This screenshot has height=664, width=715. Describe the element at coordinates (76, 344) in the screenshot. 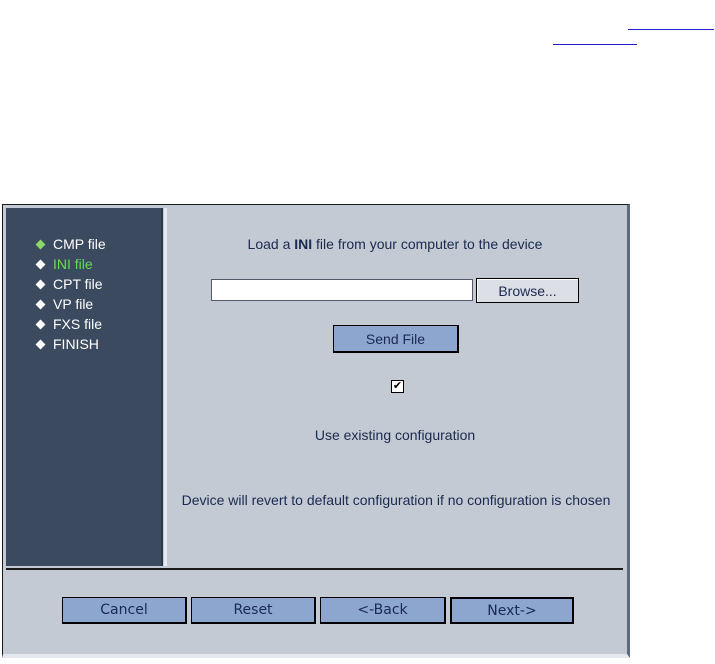

I see `step-label: FINISH` at that location.